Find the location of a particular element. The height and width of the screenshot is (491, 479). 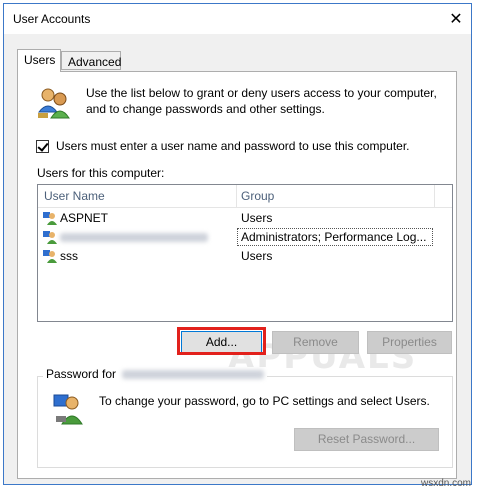

table-row: ASPNET Users is located at coordinates (245, 218).